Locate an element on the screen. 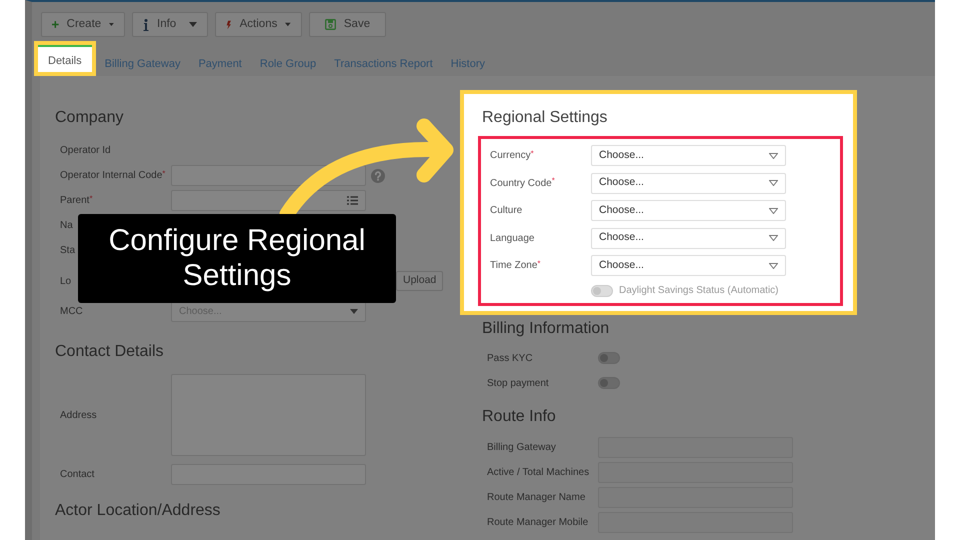 This screenshot has height=540, width=960. section-title: Actor Location/Address is located at coordinates (138, 511).